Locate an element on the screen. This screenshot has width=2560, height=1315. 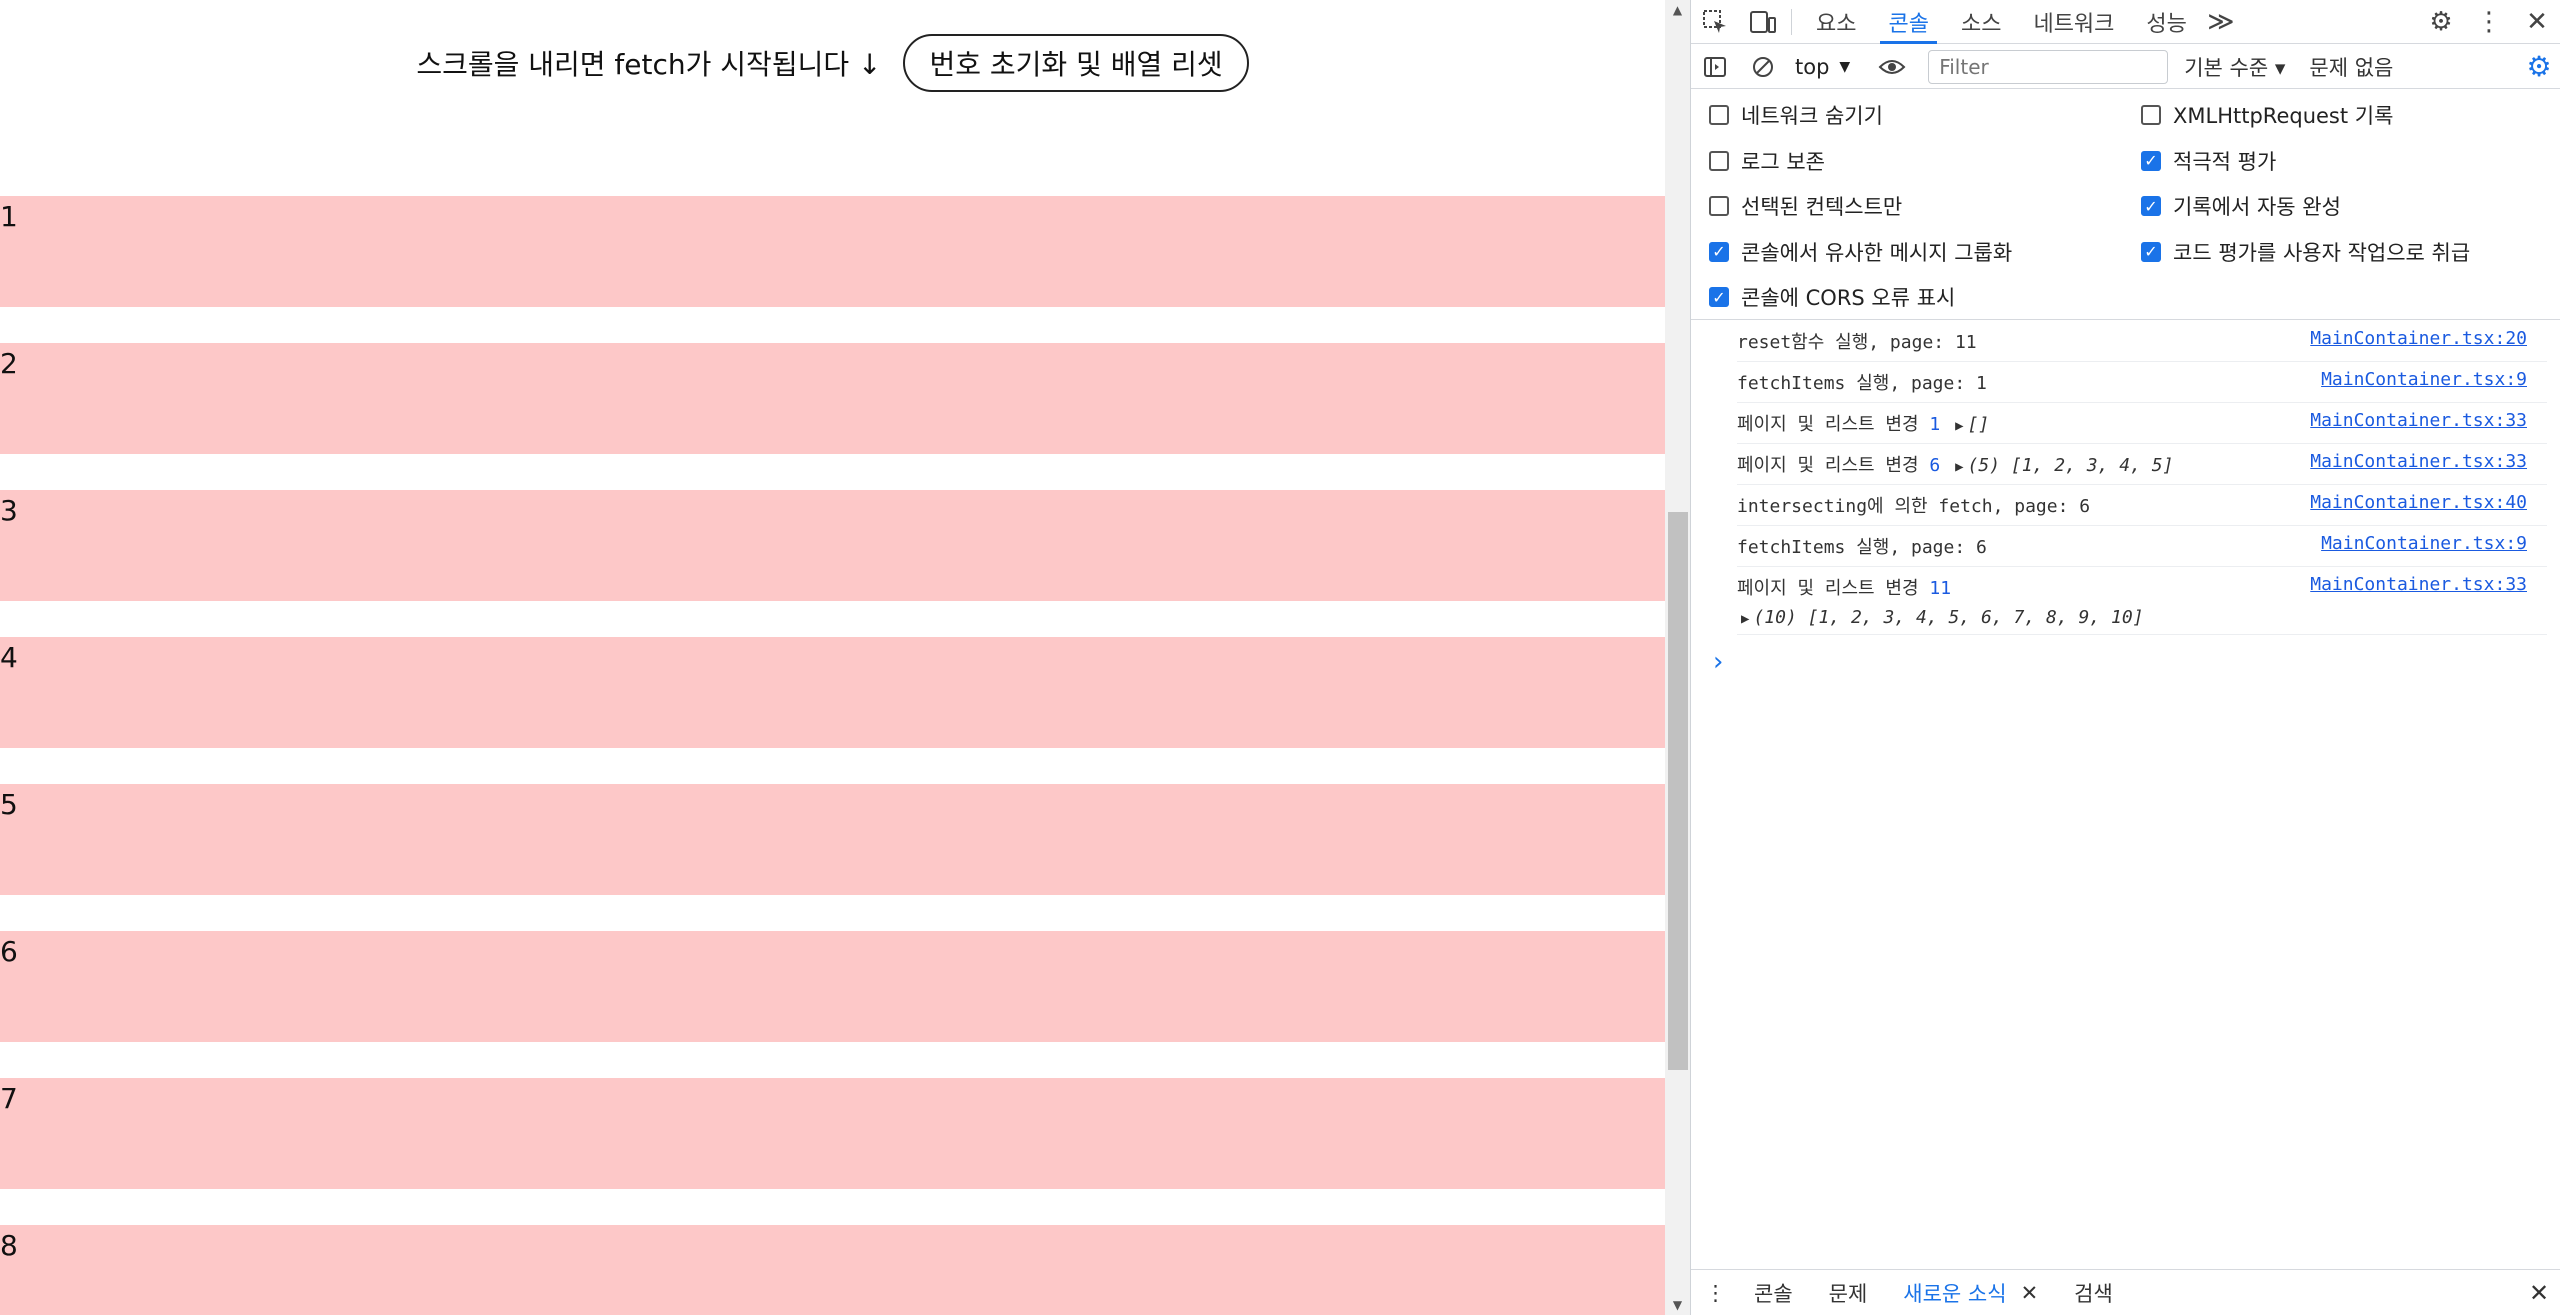
issues-counter: 문제 없음 is located at coordinates (2351, 67).